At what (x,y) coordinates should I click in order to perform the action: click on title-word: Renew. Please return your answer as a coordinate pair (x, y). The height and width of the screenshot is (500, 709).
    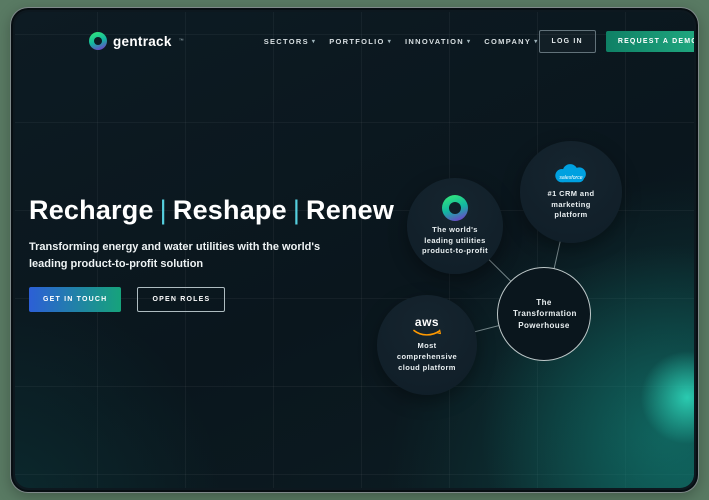
    Looking at the image, I should click on (350, 210).